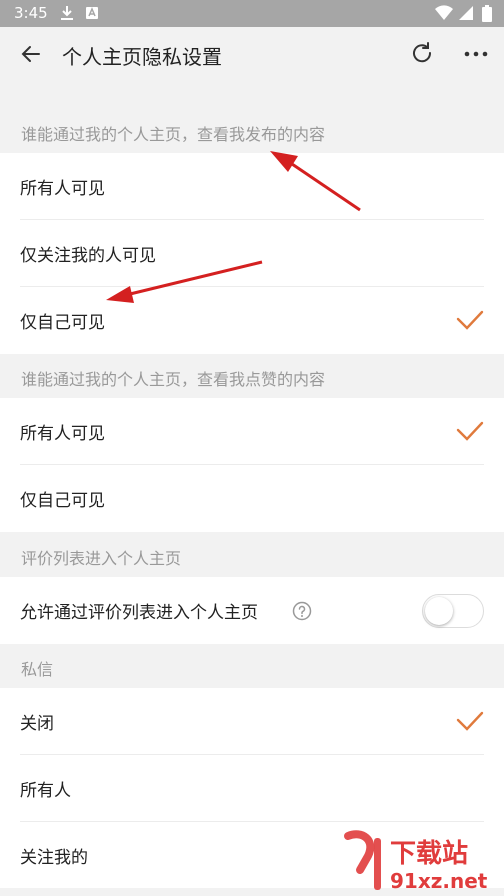 The height and width of the screenshot is (896, 504). What do you see at coordinates (37, 724) in the screenshot?
I see `option-label: 关闭` at bounding box center [37, 724].